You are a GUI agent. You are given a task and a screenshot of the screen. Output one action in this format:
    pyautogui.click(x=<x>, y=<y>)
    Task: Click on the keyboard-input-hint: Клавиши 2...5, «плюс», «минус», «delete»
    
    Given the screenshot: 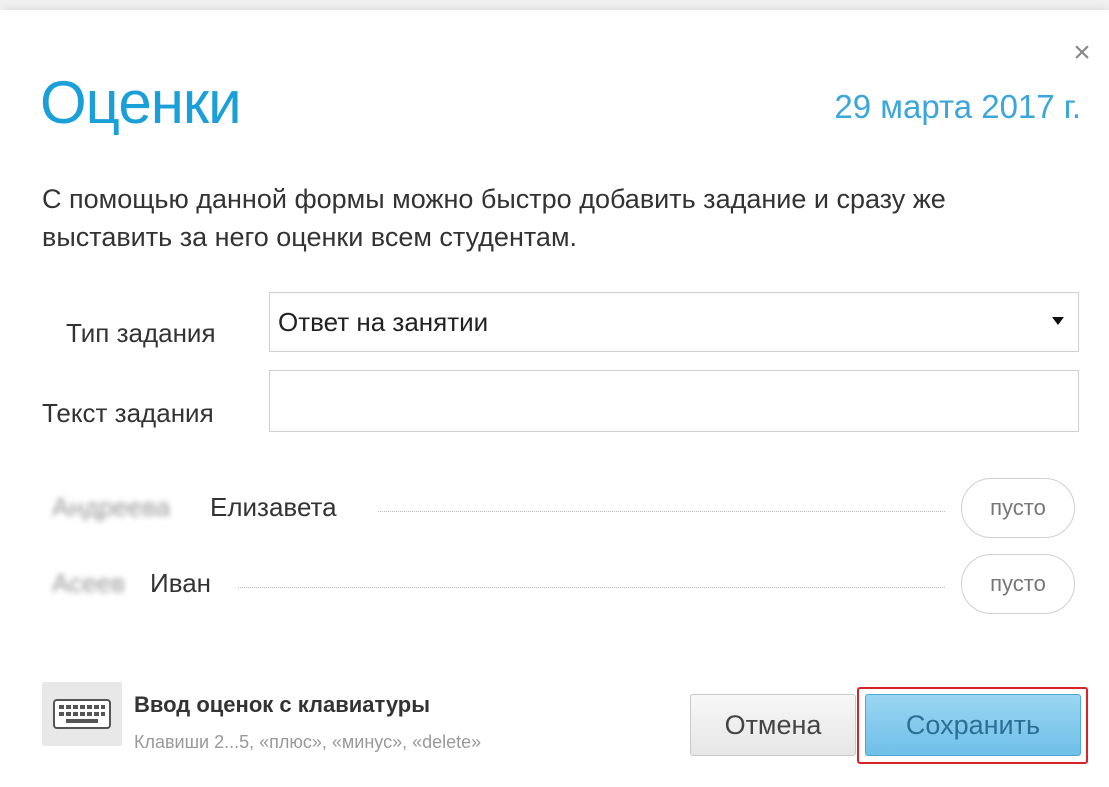 What is the action you would take?
    pyautogui.click(x=308, y=742)
    